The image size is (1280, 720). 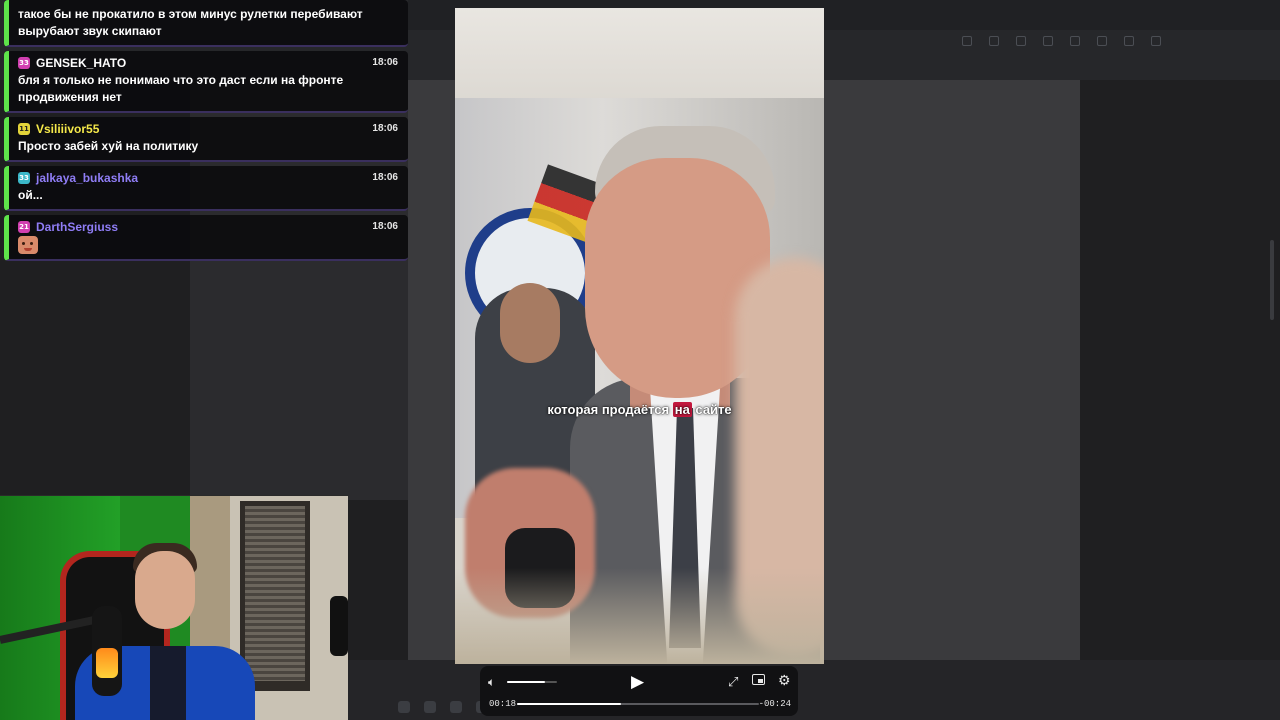 What do you see at coordinates (24, 227) in the screenshot?
I see `subscriber-badge-icon: 21` at bounding box center [24, 227].